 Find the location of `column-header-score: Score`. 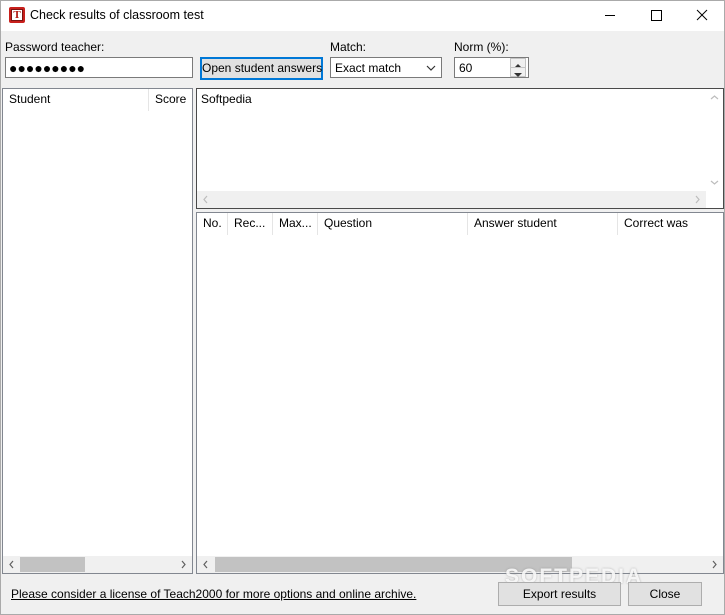

column-header-score: Score is located at coordinates (171, 100).